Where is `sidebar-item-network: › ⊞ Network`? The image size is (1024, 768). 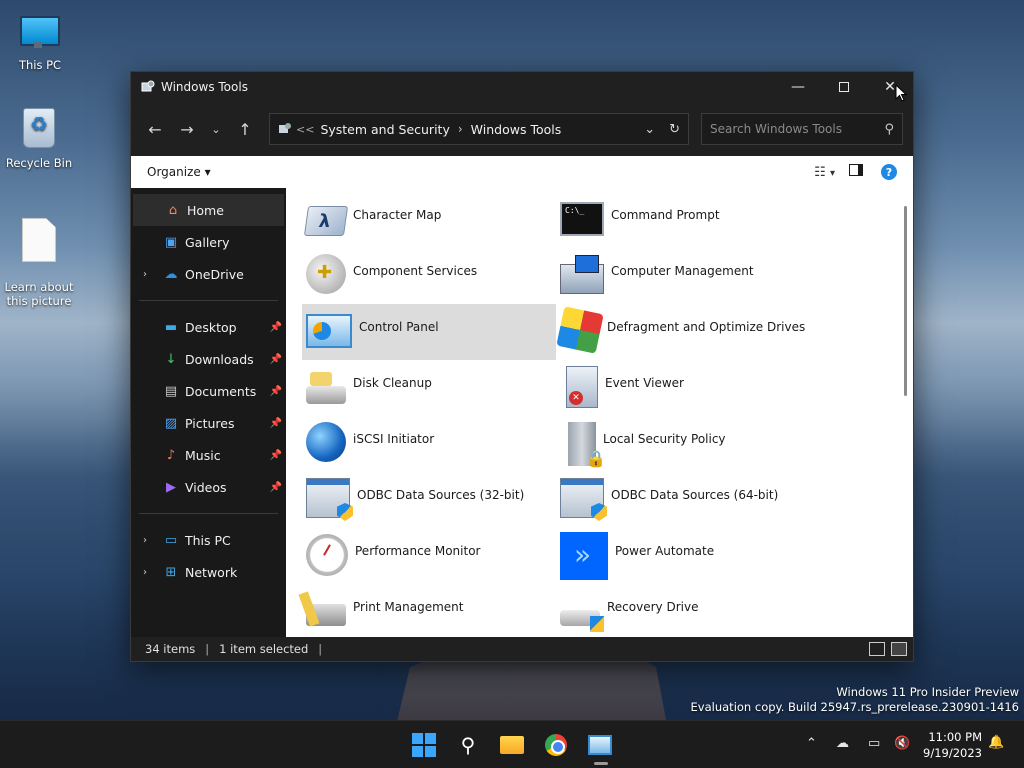 sidebar-item-network: › ⊞ Network is located at coordinates (208, 572).